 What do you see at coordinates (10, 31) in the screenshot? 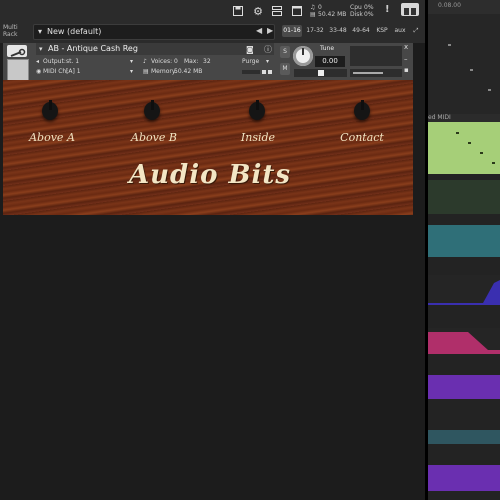
I see `rack-label: Multi Rack` at bounding box center [10, 31].